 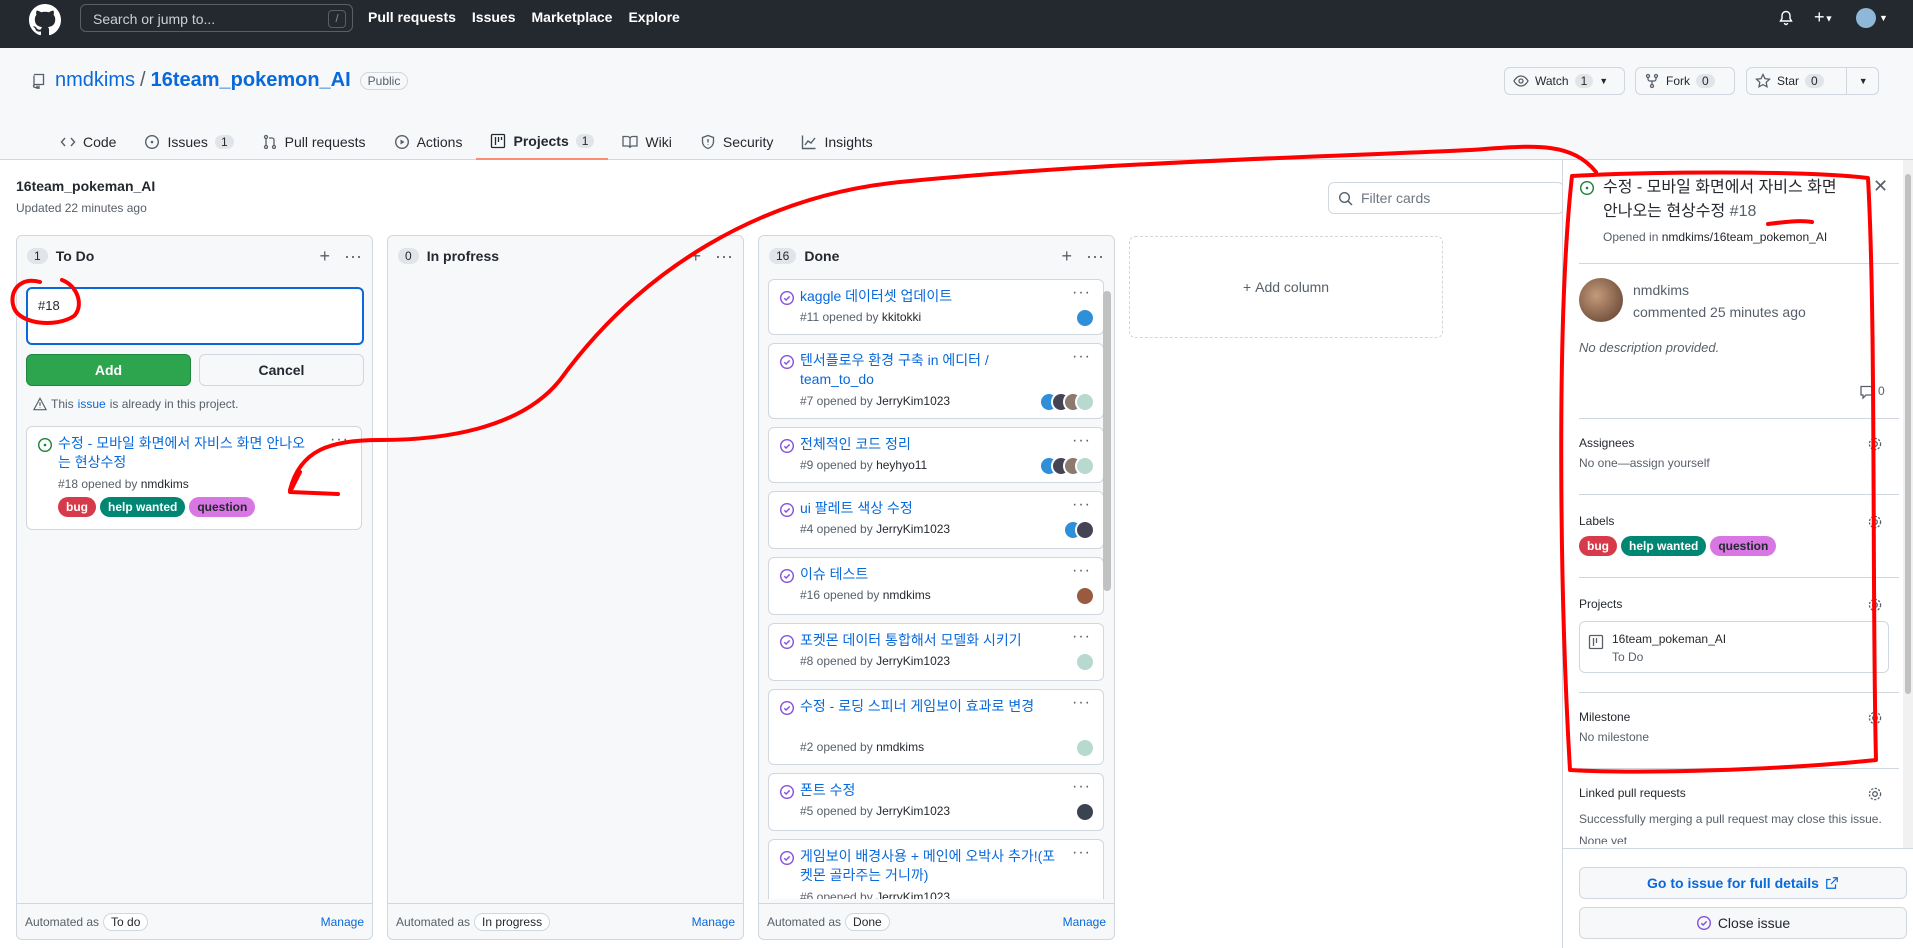 What do you see at coordinates (188, 141) in the screenshot?
I see `tab-issues: Issues 1` at bounding box center [188, 141].